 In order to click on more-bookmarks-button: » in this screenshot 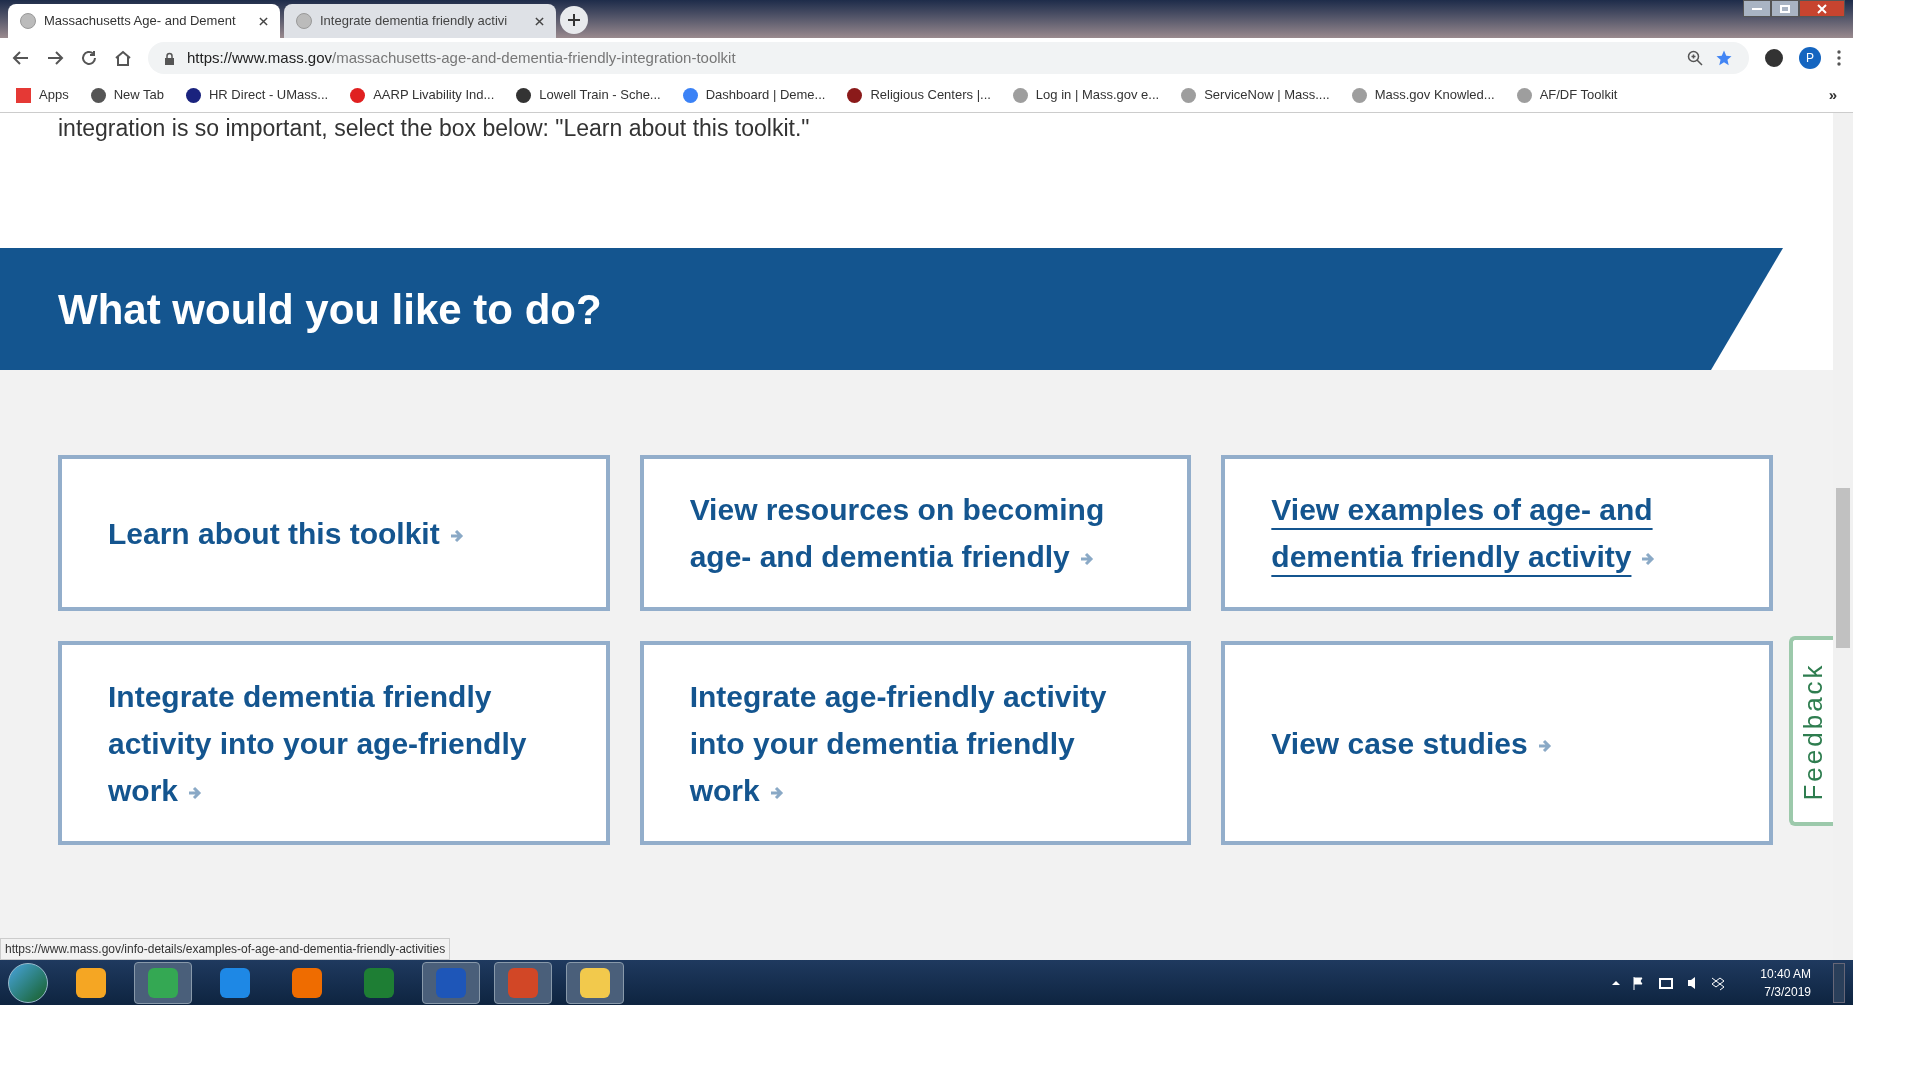, I will do `click(1832, 95)`.